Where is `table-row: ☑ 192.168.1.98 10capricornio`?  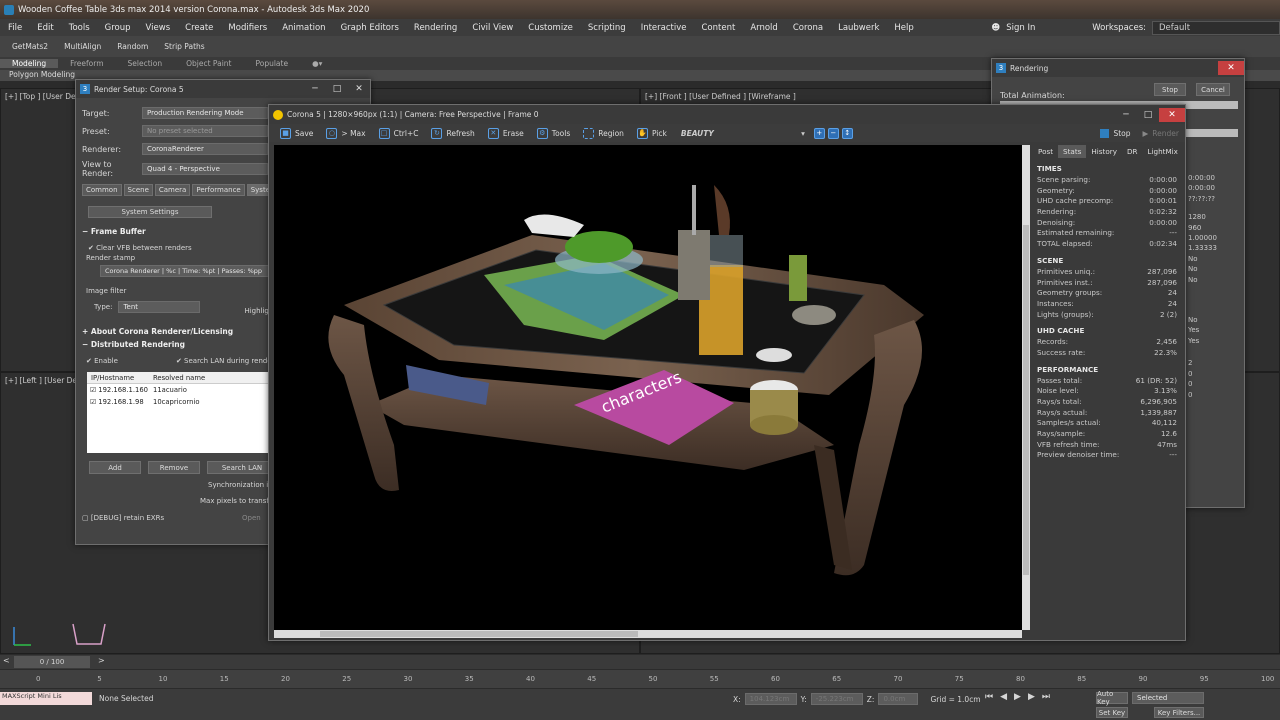 table-row: ☑ 192.168.1.98 10capricornio is located at coordinates (182, 402).